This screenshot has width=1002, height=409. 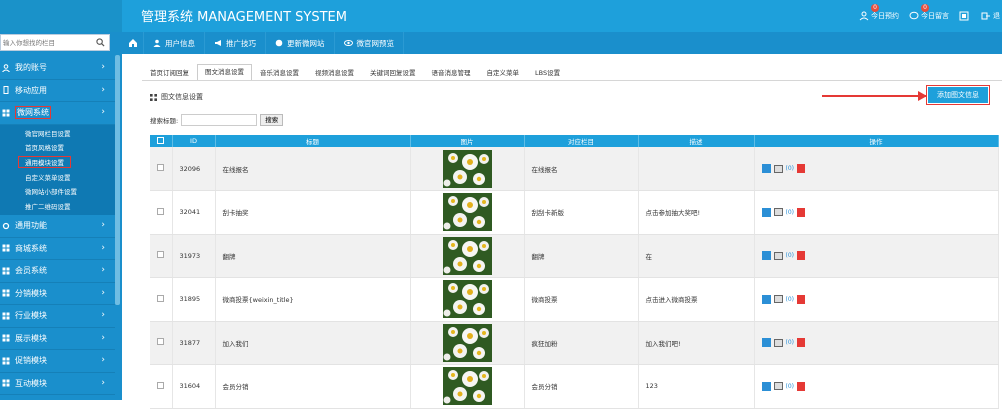 I want to click on sidebar-scrollbar, so click(x=117, y=180).